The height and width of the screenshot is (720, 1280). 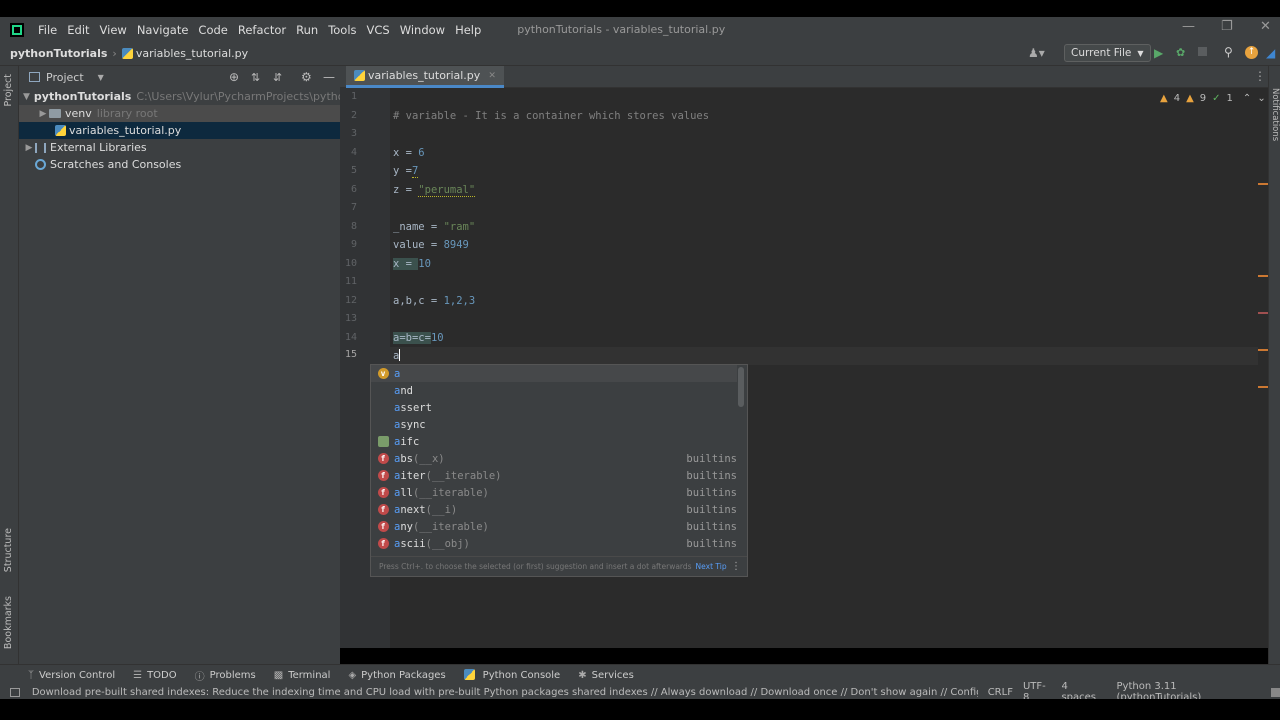 I want to click on lock-icon, so click(x=1275, y=692).